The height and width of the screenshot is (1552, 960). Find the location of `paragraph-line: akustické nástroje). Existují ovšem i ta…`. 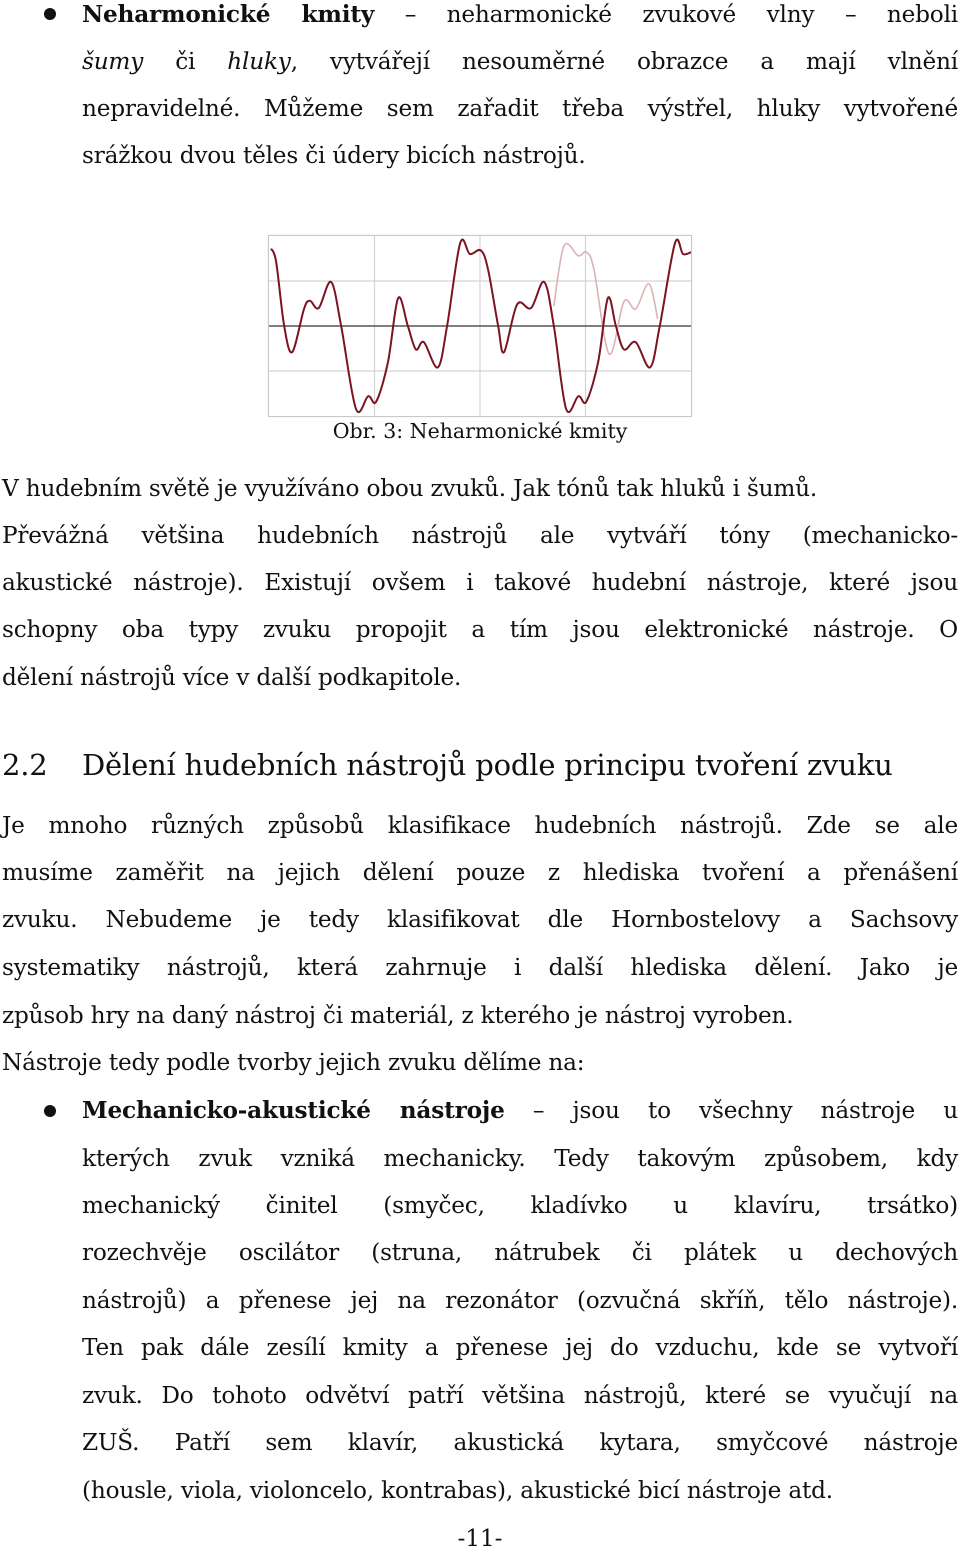

paragraph-line: akustické nástroje). Existují ovšem i ta… is located at coordinates (480, 582).